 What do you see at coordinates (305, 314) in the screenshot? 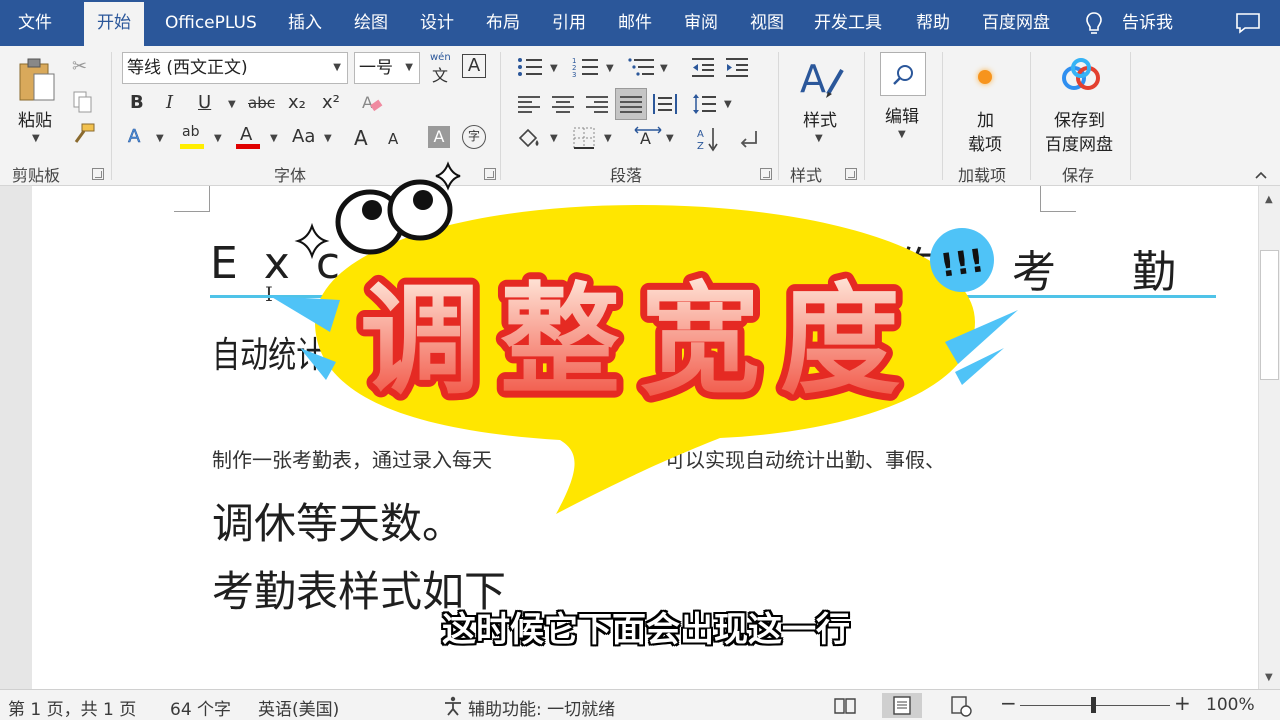
I see `spike-shape` at bounding box center [305, 314].